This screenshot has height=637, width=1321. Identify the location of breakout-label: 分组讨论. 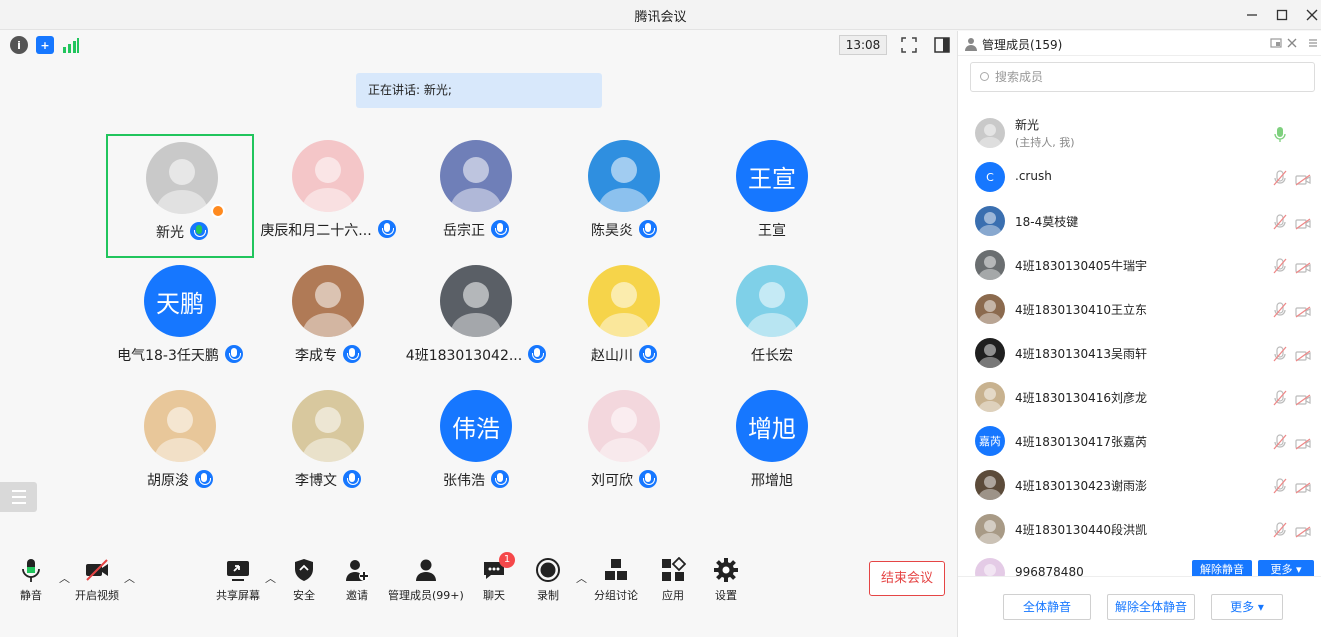
(616, 595).